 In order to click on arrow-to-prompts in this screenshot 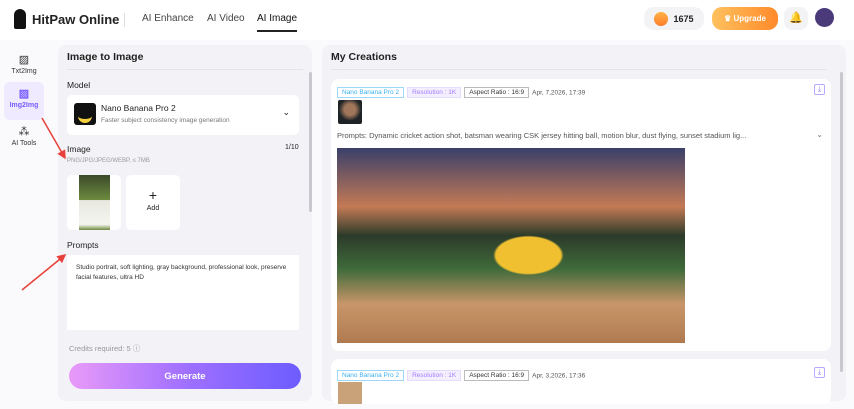, I will do `click(44, 272)`.